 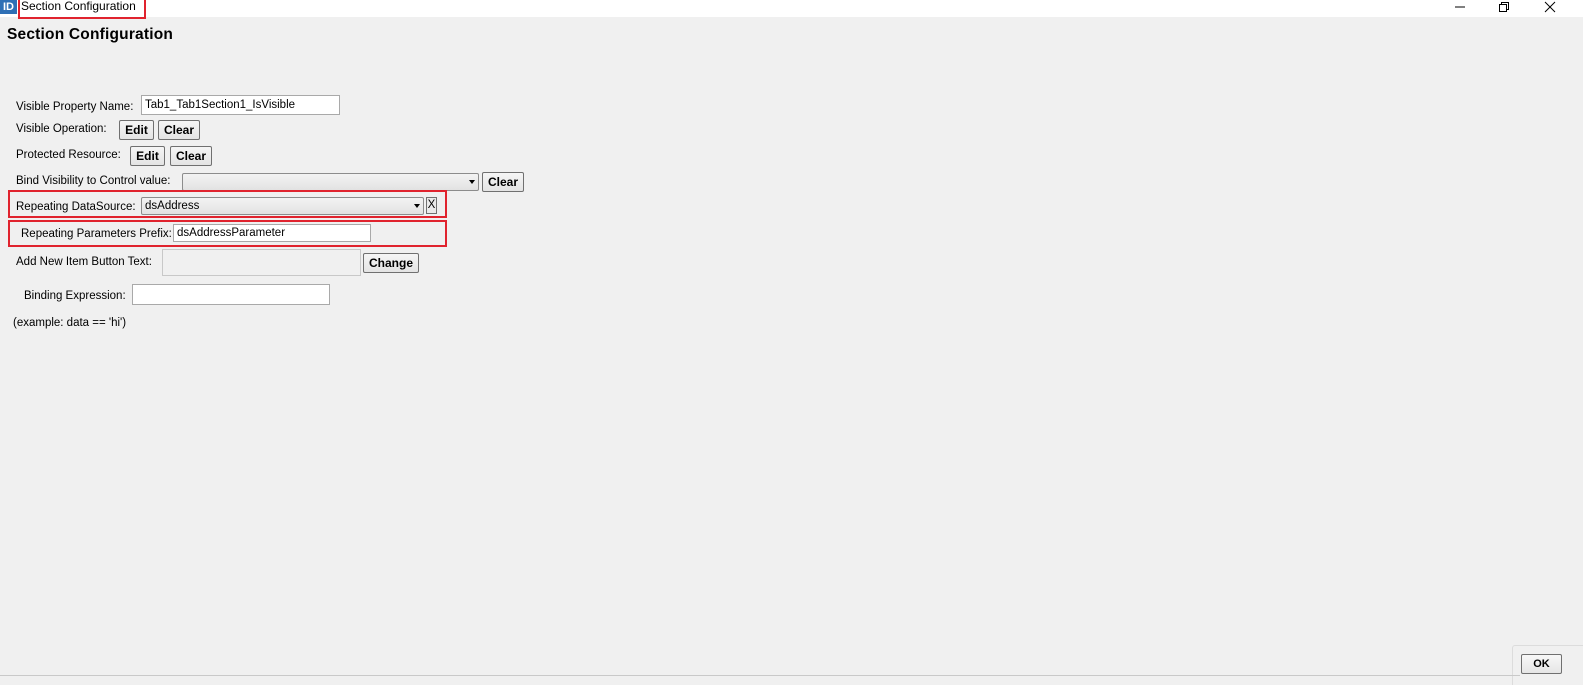 I want to click on visible-operation-label: Visible Operation:, so click(x=61, y=129).